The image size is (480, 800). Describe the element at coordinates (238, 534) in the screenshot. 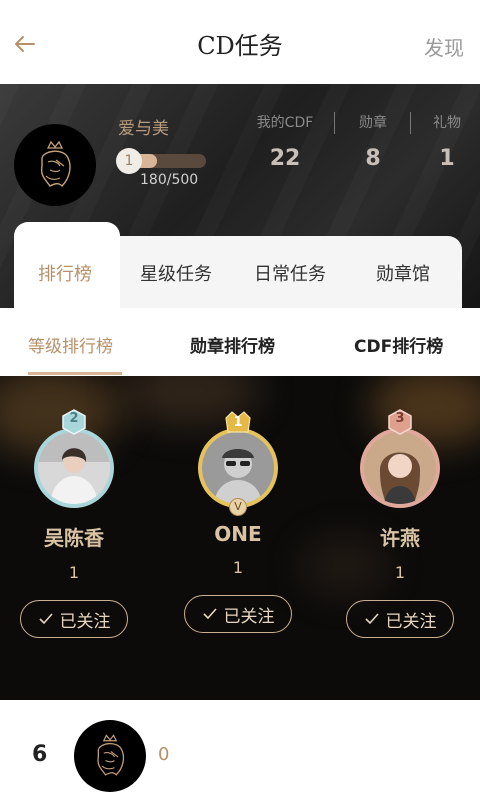

I see `user-name: ONE` at that location.